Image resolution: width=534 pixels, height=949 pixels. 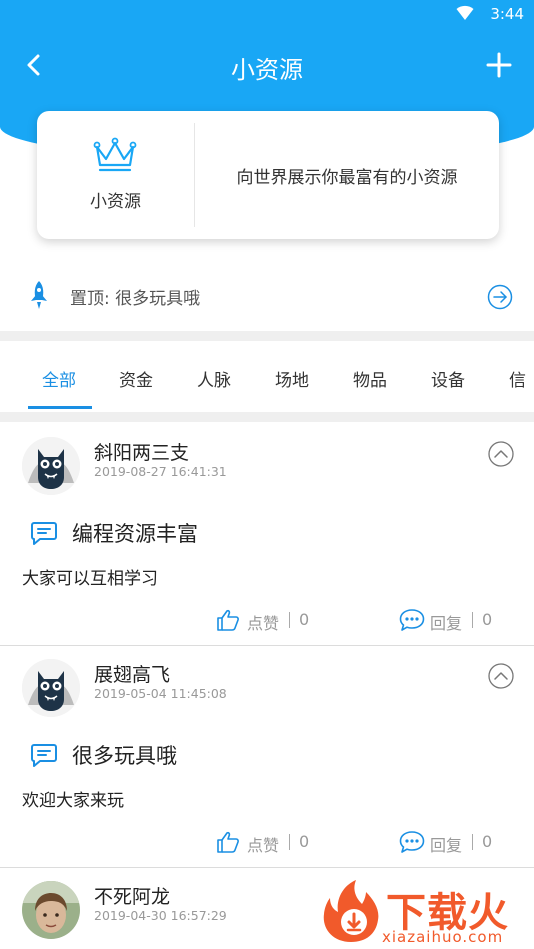 I want to click on add-icon, so click(x=499, y=65).